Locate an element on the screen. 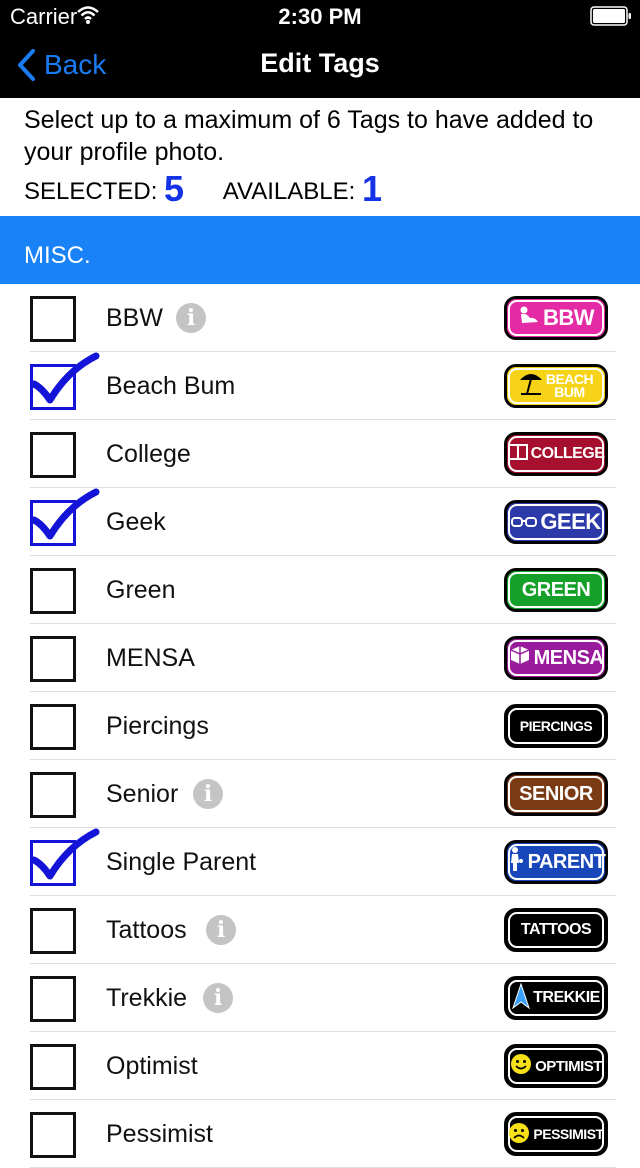 The width and height of the screenshot is (640, 1168). parent-icon is located at coordinates (516, 862).